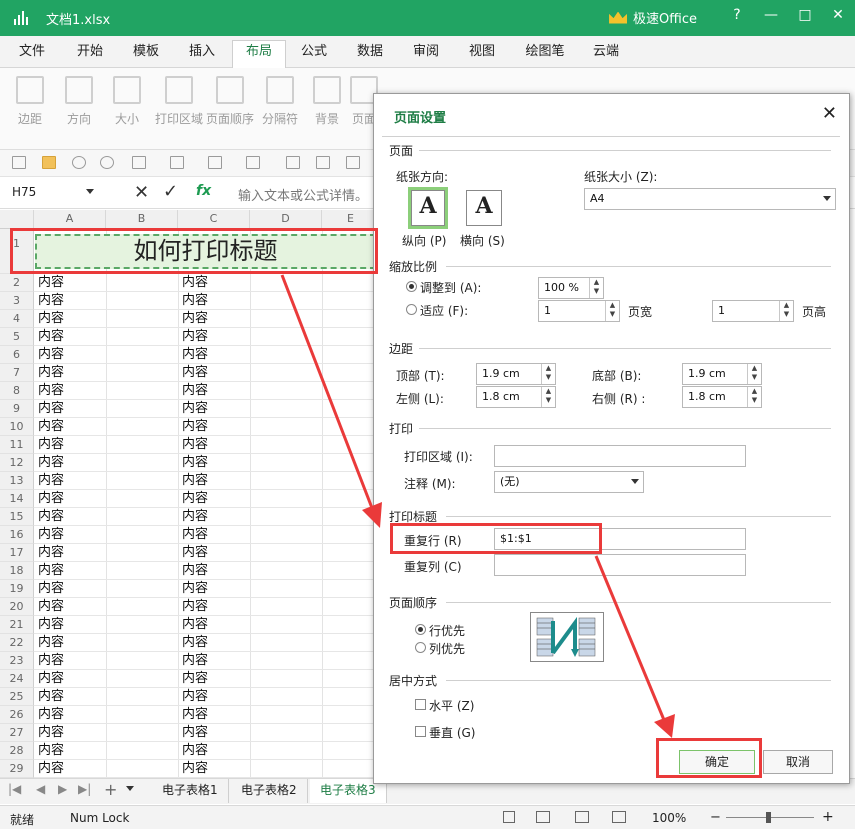 The width and height of the screenshot is (855, 829). Describe the element at coordinates (293, 162) in the screenshot. I see `table-icon` at that location.